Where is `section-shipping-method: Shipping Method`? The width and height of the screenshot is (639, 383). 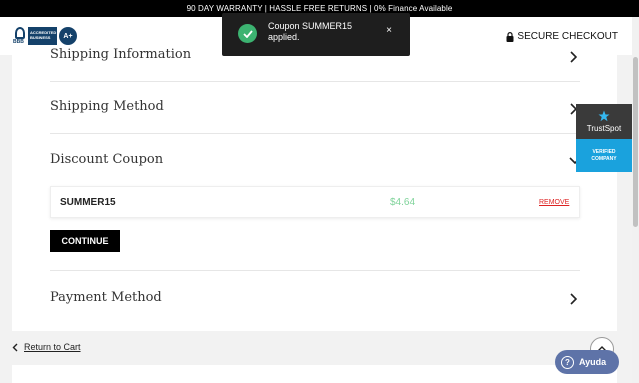
section-shipping-method: Shipping Method is located at coordinates (107, 106).